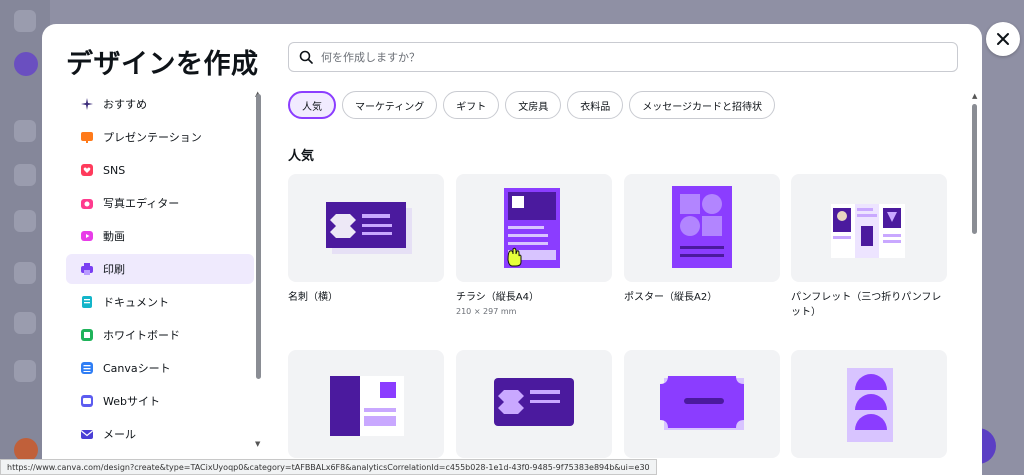 Image resolution: width=1024 pixels, height=475 pixels. I want to click on business-card-thumbnail, so click(366, 228).